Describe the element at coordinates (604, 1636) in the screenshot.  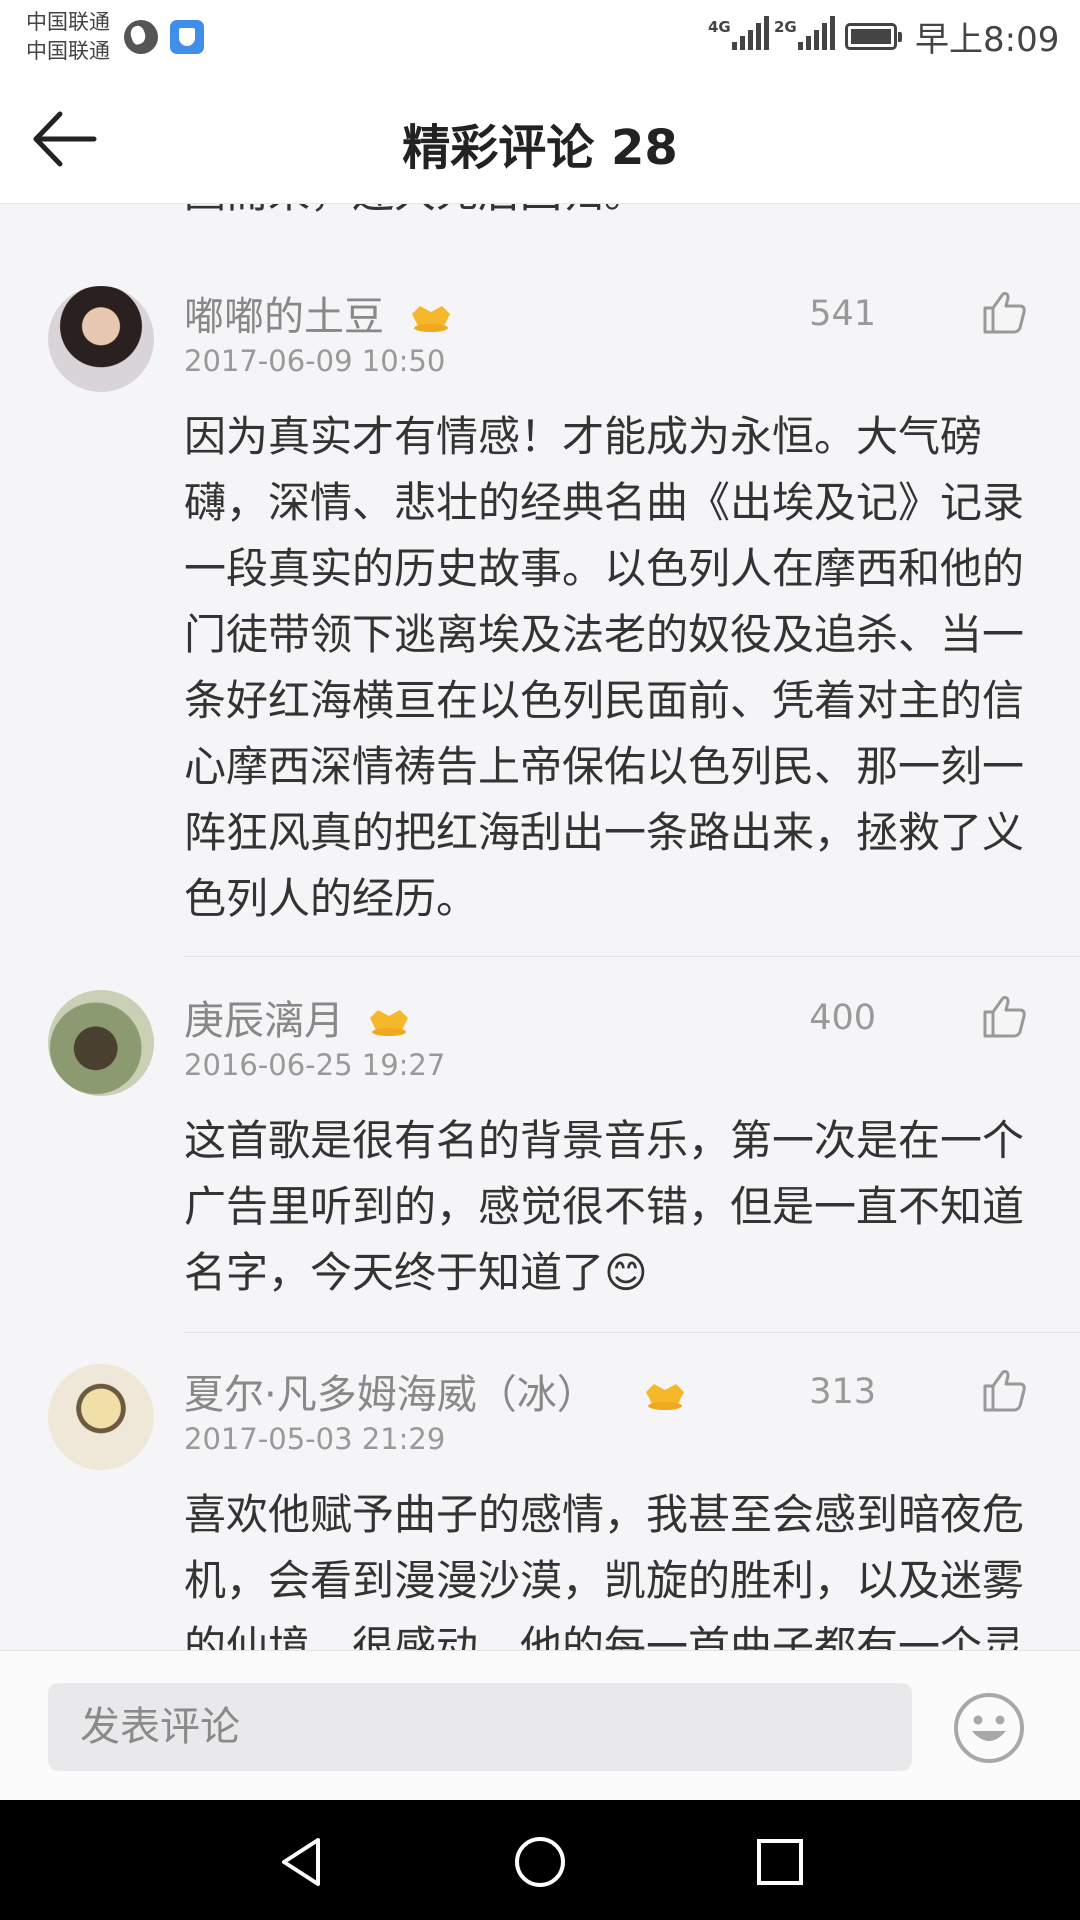
I see `comment-line: 的仙境，很感动，他的每一首曲子都有一个灵` at that location.